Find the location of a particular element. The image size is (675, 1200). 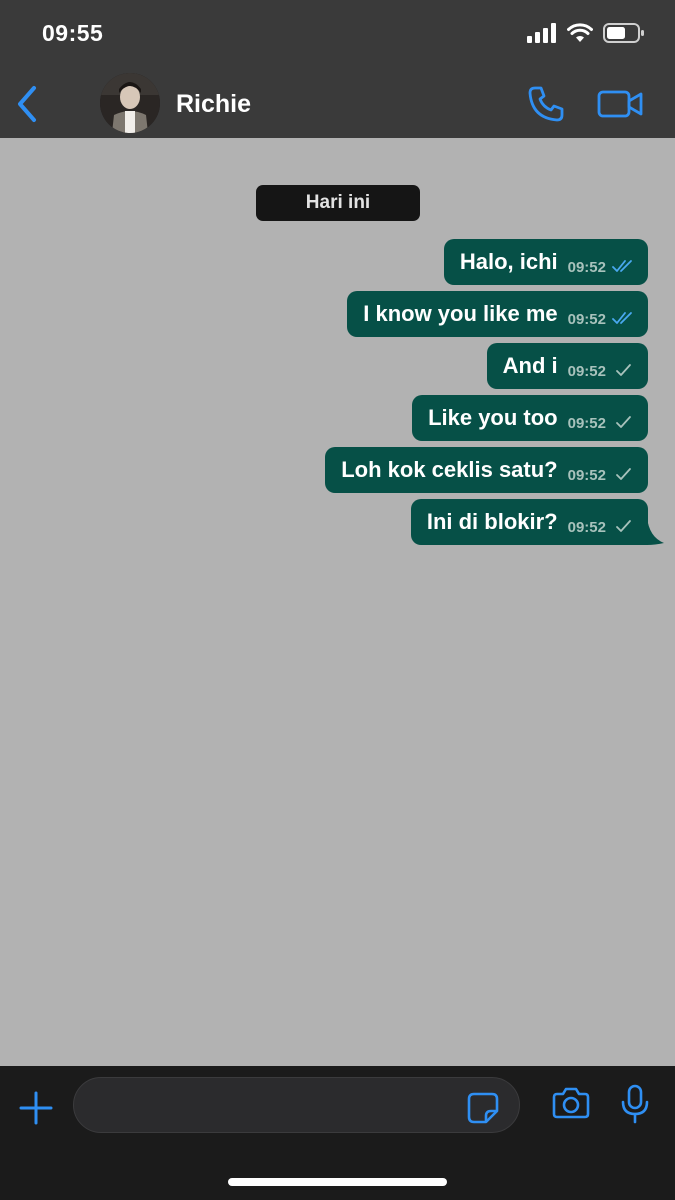

message-input is located at coordinates (296, 1105).